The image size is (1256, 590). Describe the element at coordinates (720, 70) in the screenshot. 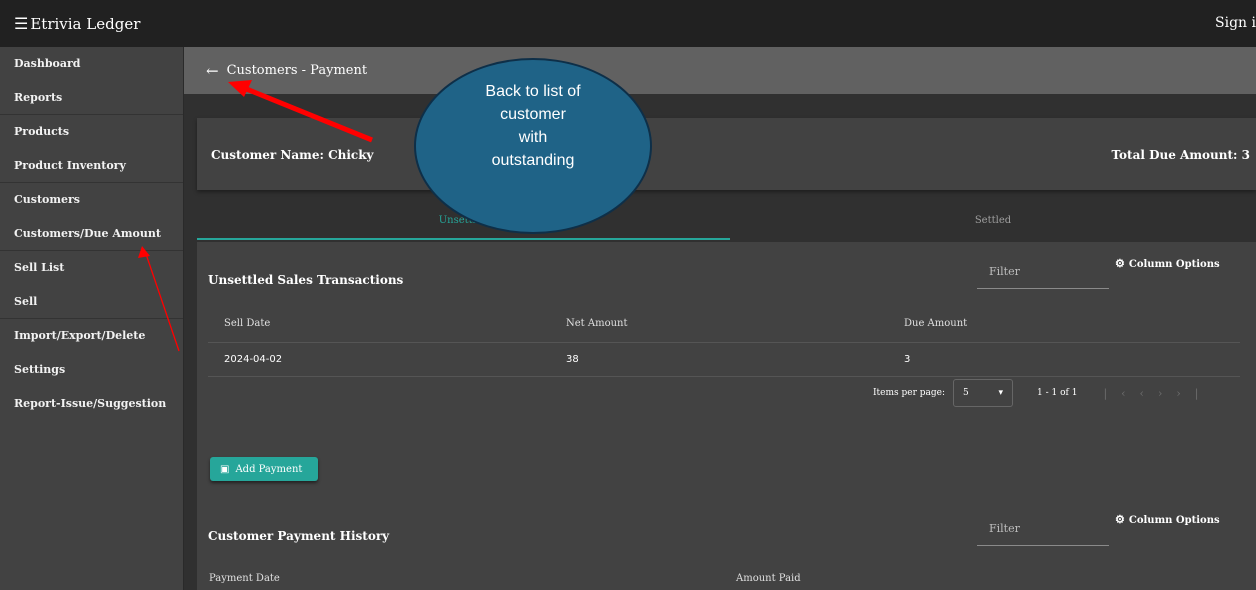

I see `page-header: ← Customers - Payment` at that location.